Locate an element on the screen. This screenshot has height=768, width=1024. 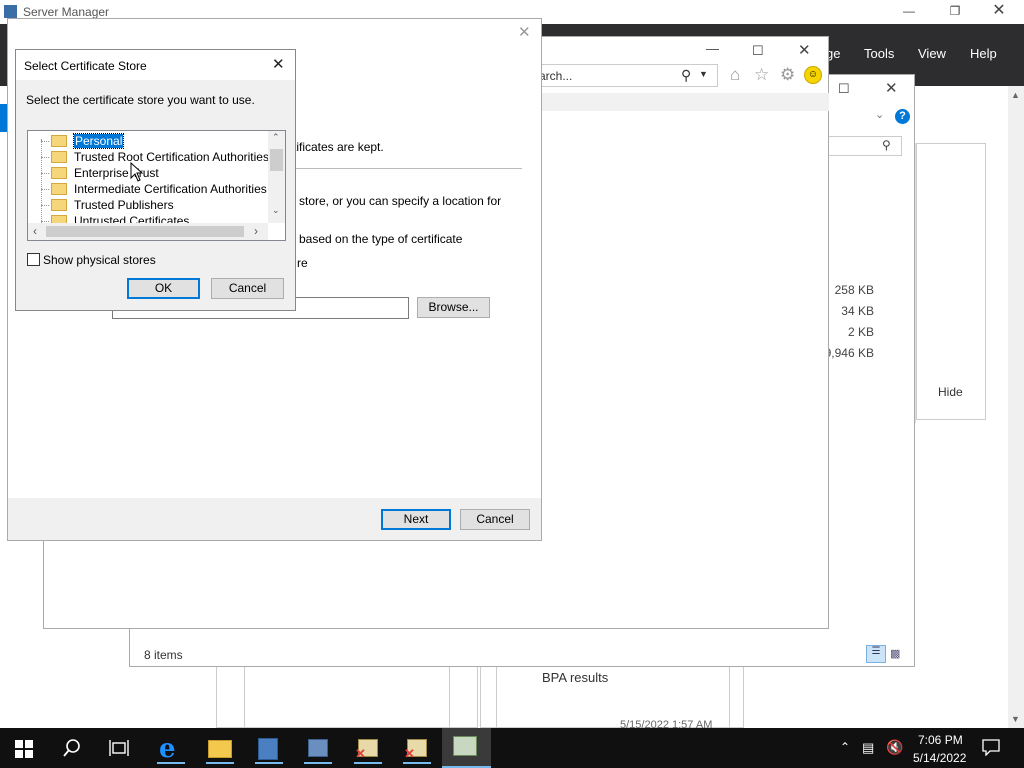
show-physical-stores-label: Show physical stores is located at coordinates (99, 260).